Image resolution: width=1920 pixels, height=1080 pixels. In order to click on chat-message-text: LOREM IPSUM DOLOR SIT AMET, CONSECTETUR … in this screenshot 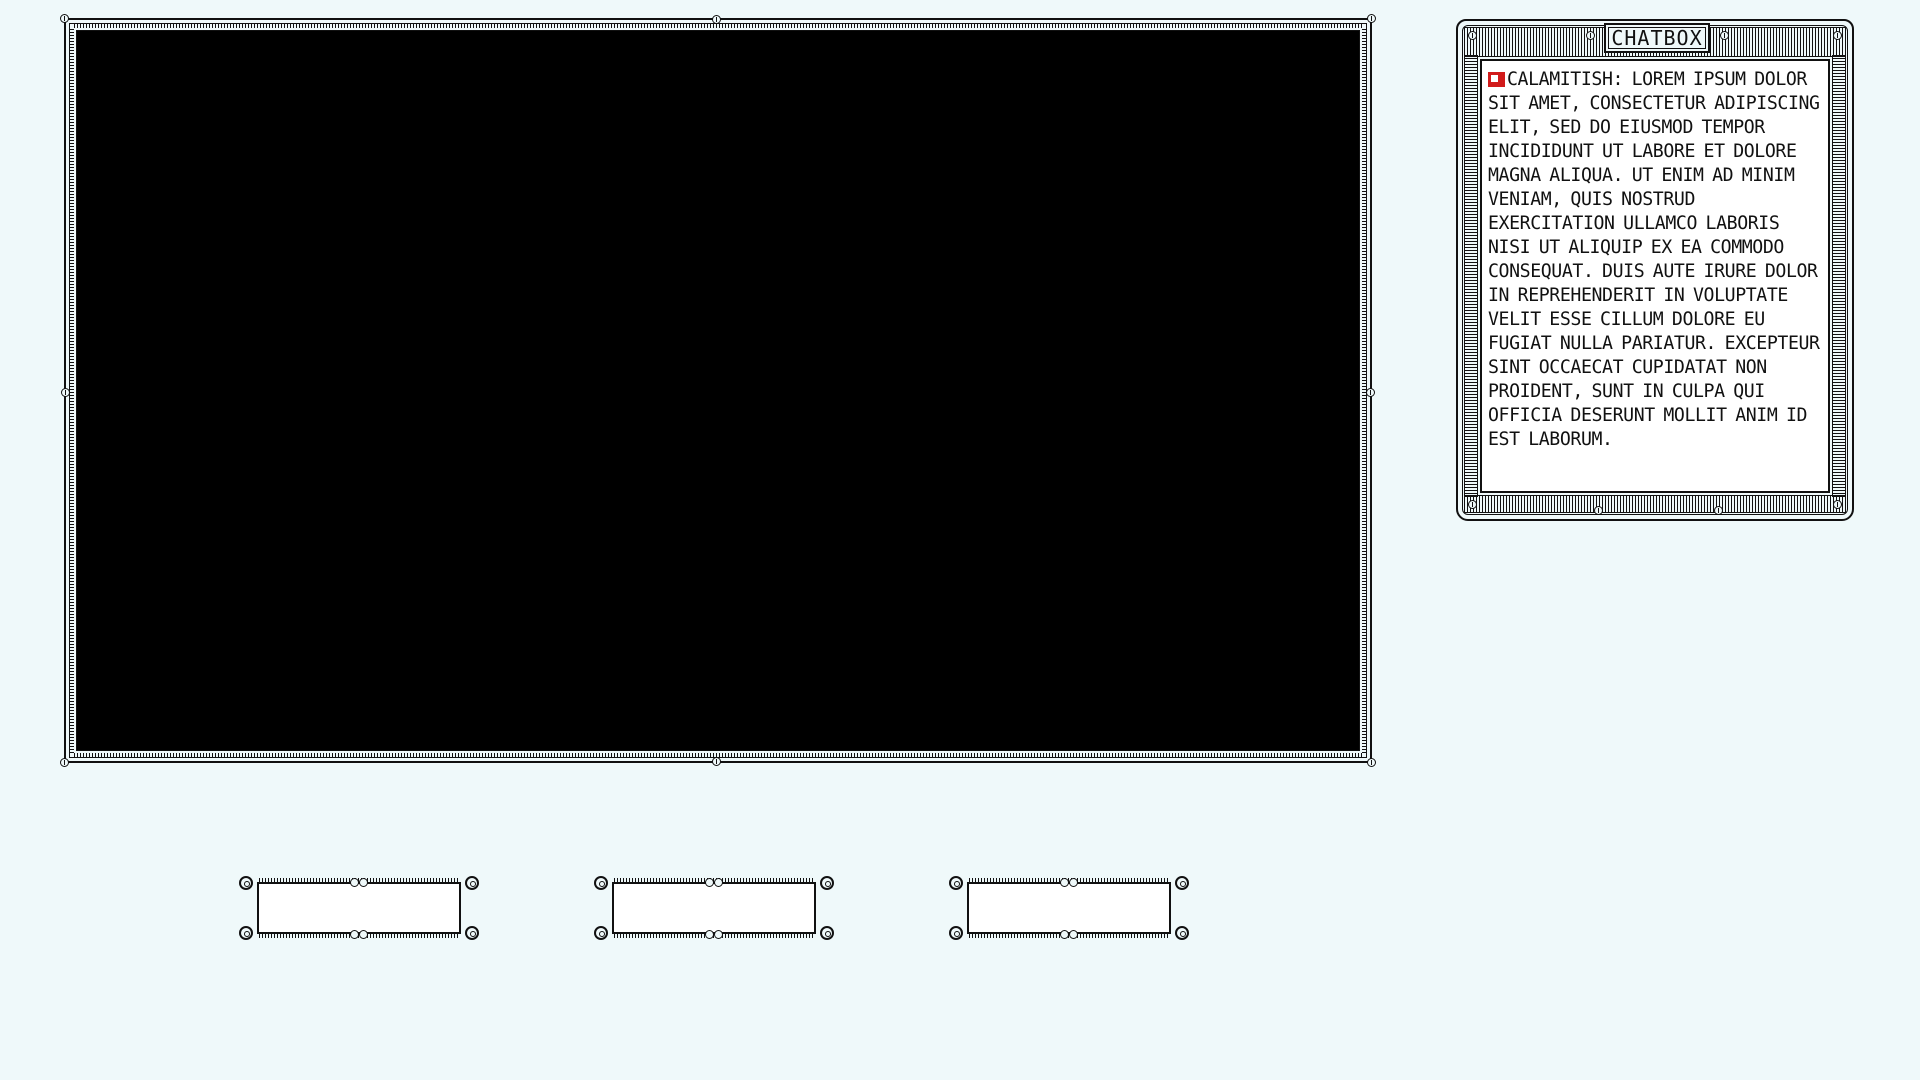, I will do `click(1654, 259)`.